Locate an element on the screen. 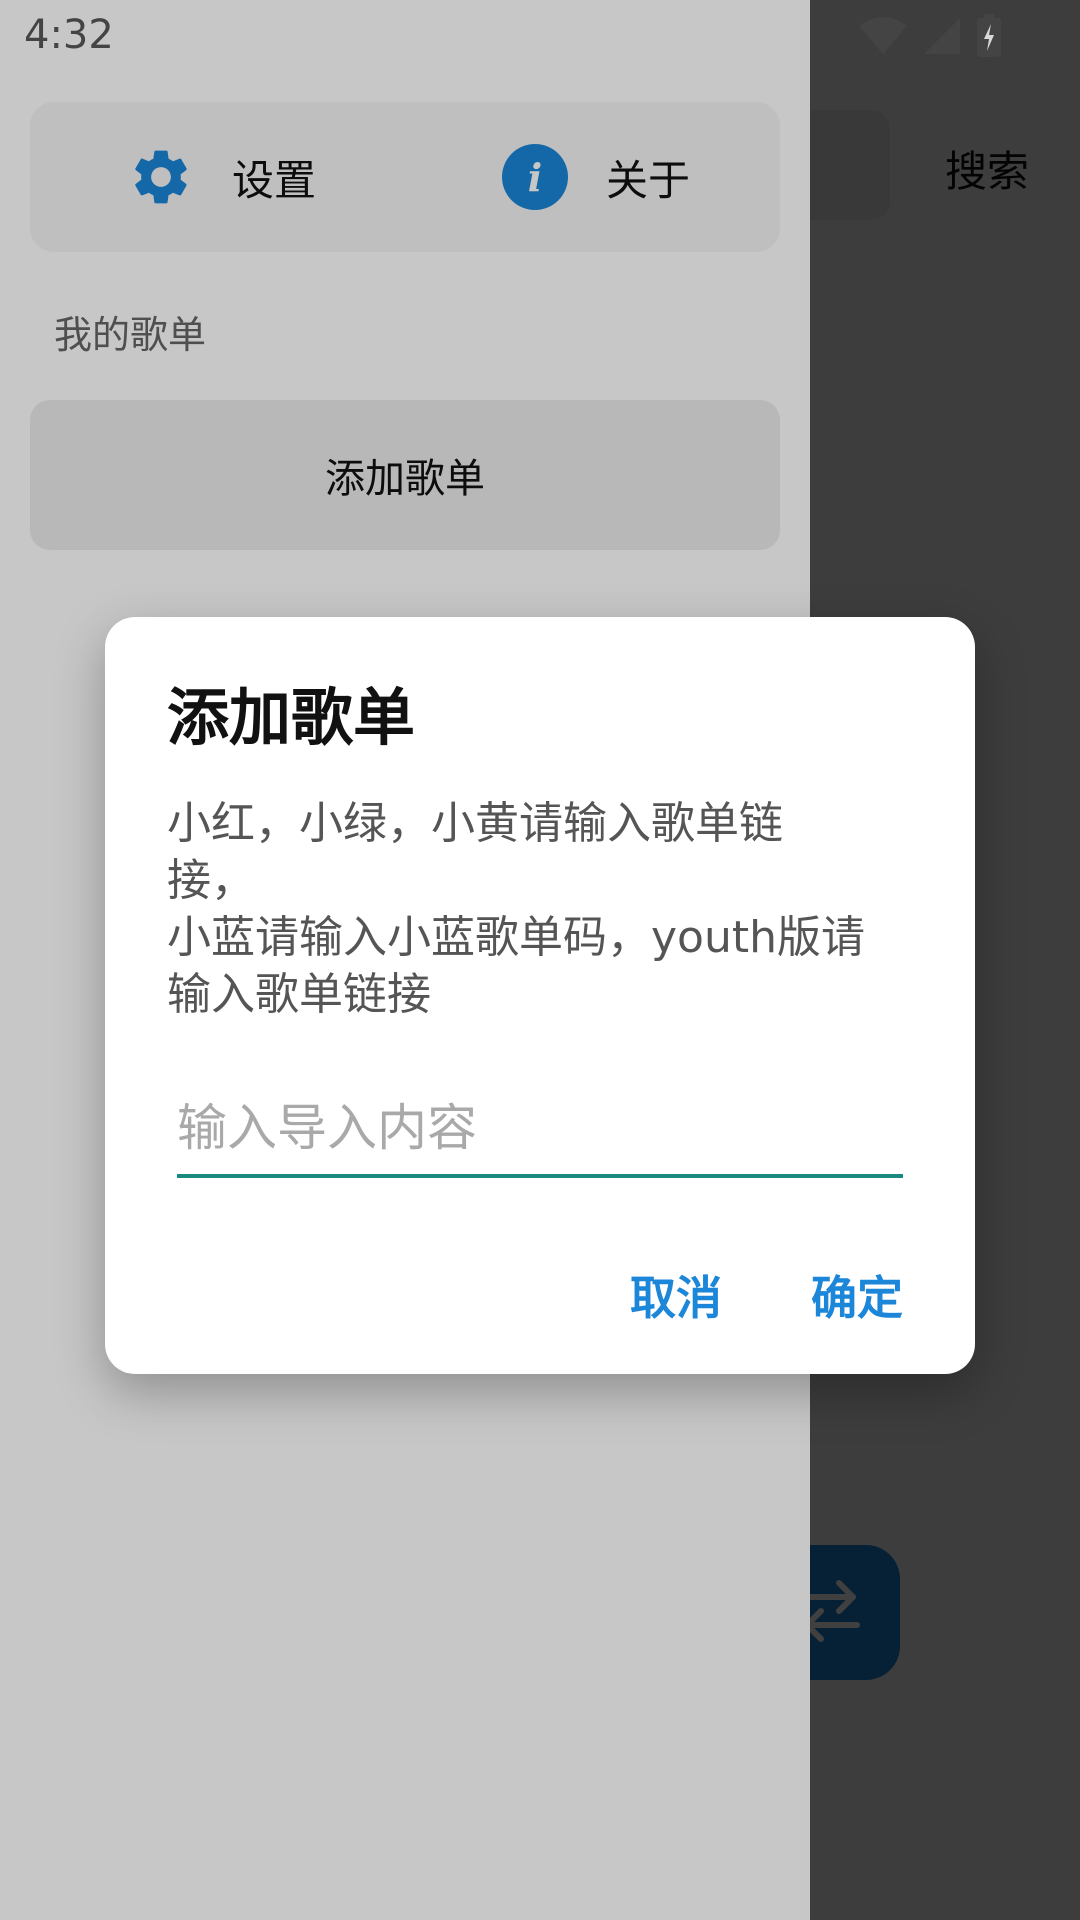 This screenshot has height=1920, width=1080. cancel-button: 取消 is located at coordinates (676, 1295).